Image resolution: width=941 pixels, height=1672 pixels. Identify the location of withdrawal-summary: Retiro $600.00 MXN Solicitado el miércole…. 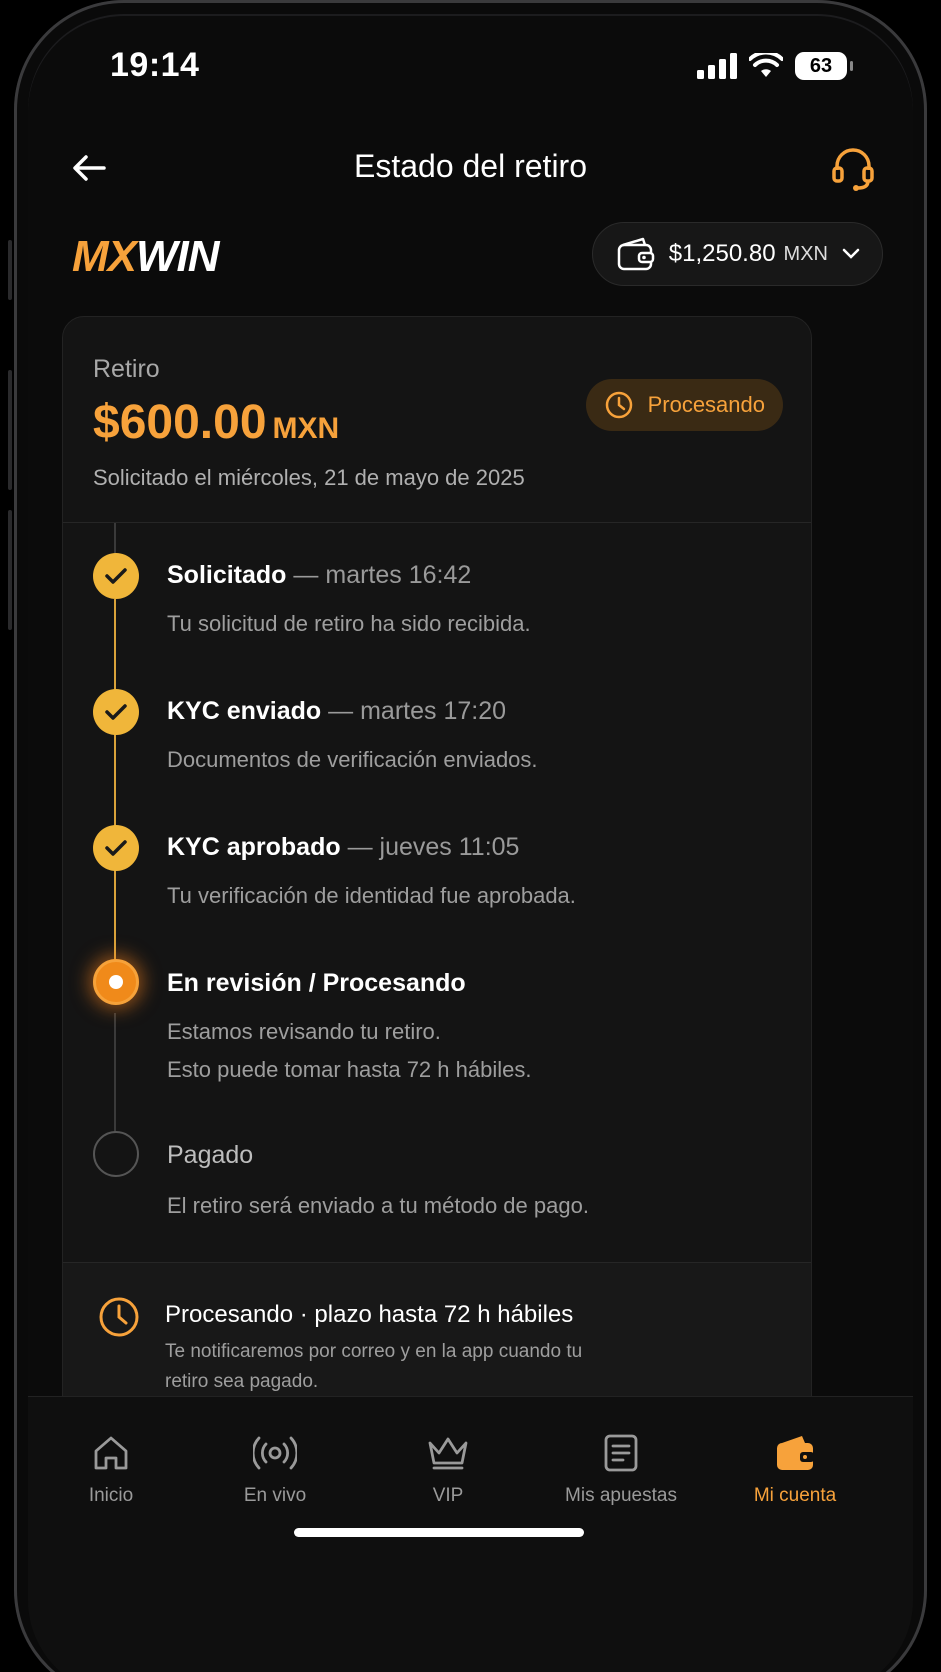
(437, 420).